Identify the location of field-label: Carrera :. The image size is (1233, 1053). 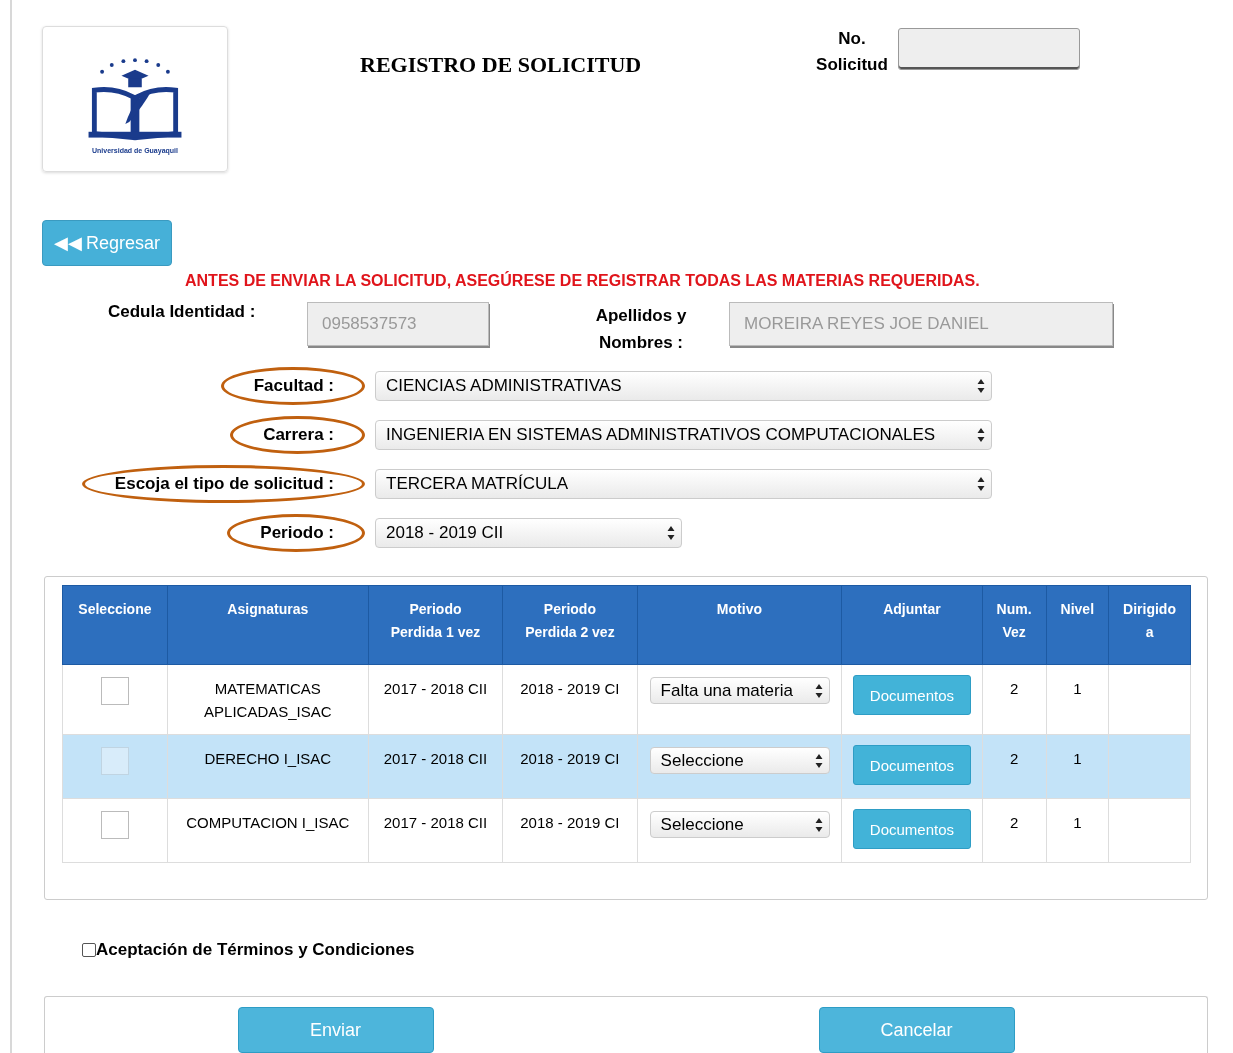
(297, 435).